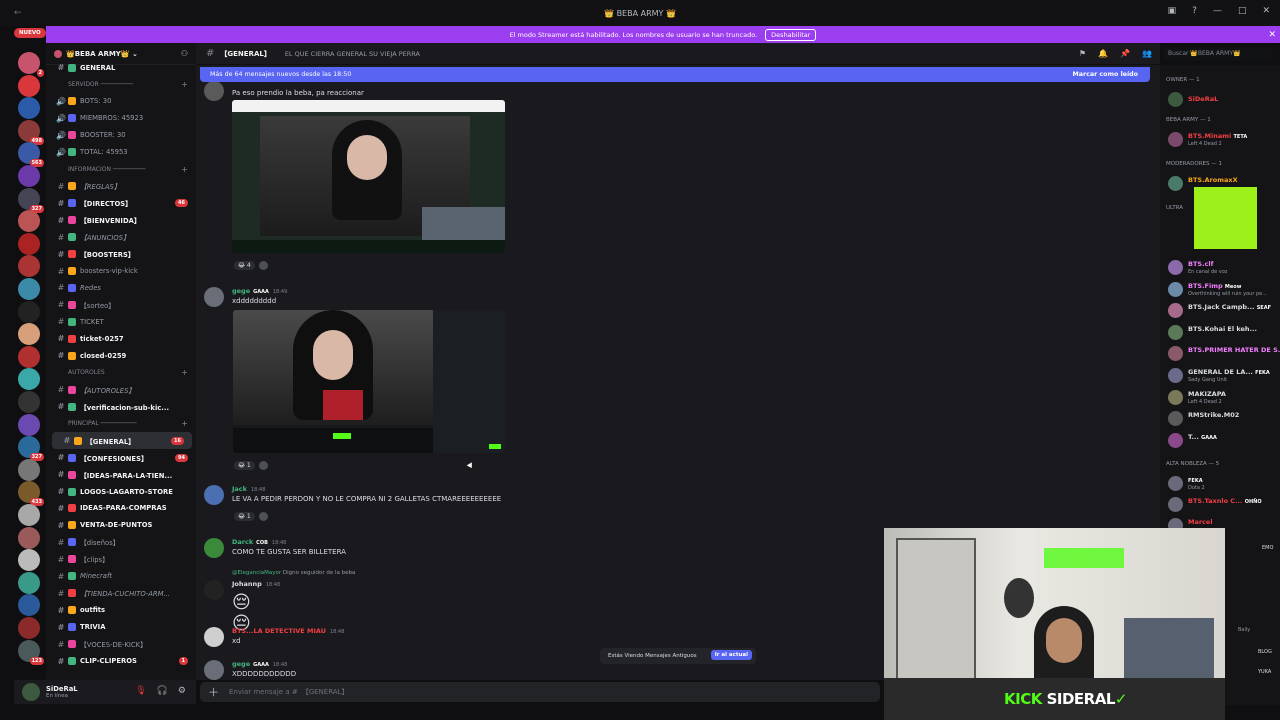 The image size is (1280, 720). I want to click on invite-icon: ⚇, so click(184, 53).